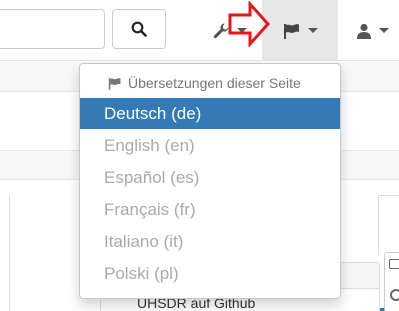  I want to click on search-button, so click(139, 29).